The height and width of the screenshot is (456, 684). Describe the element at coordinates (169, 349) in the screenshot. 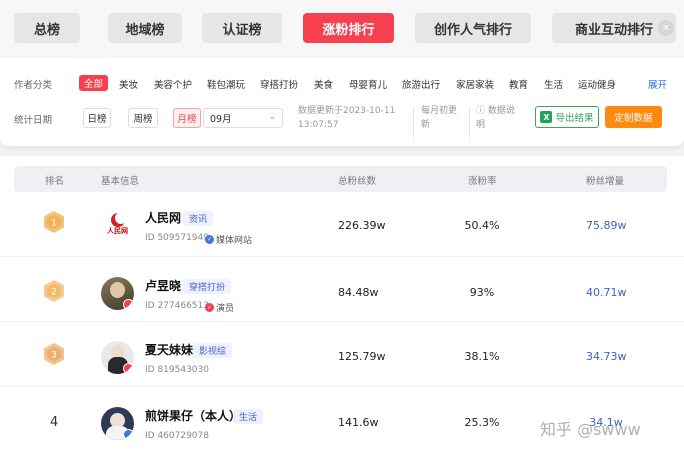

I see `author-name: 夏天妹妹` at that location.